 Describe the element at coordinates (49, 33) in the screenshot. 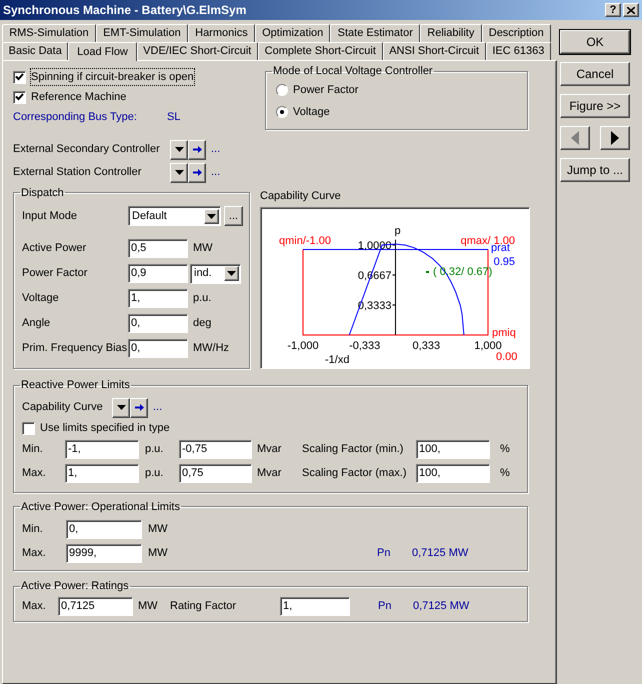

I see `tab: RMS-Simulation` at that location.